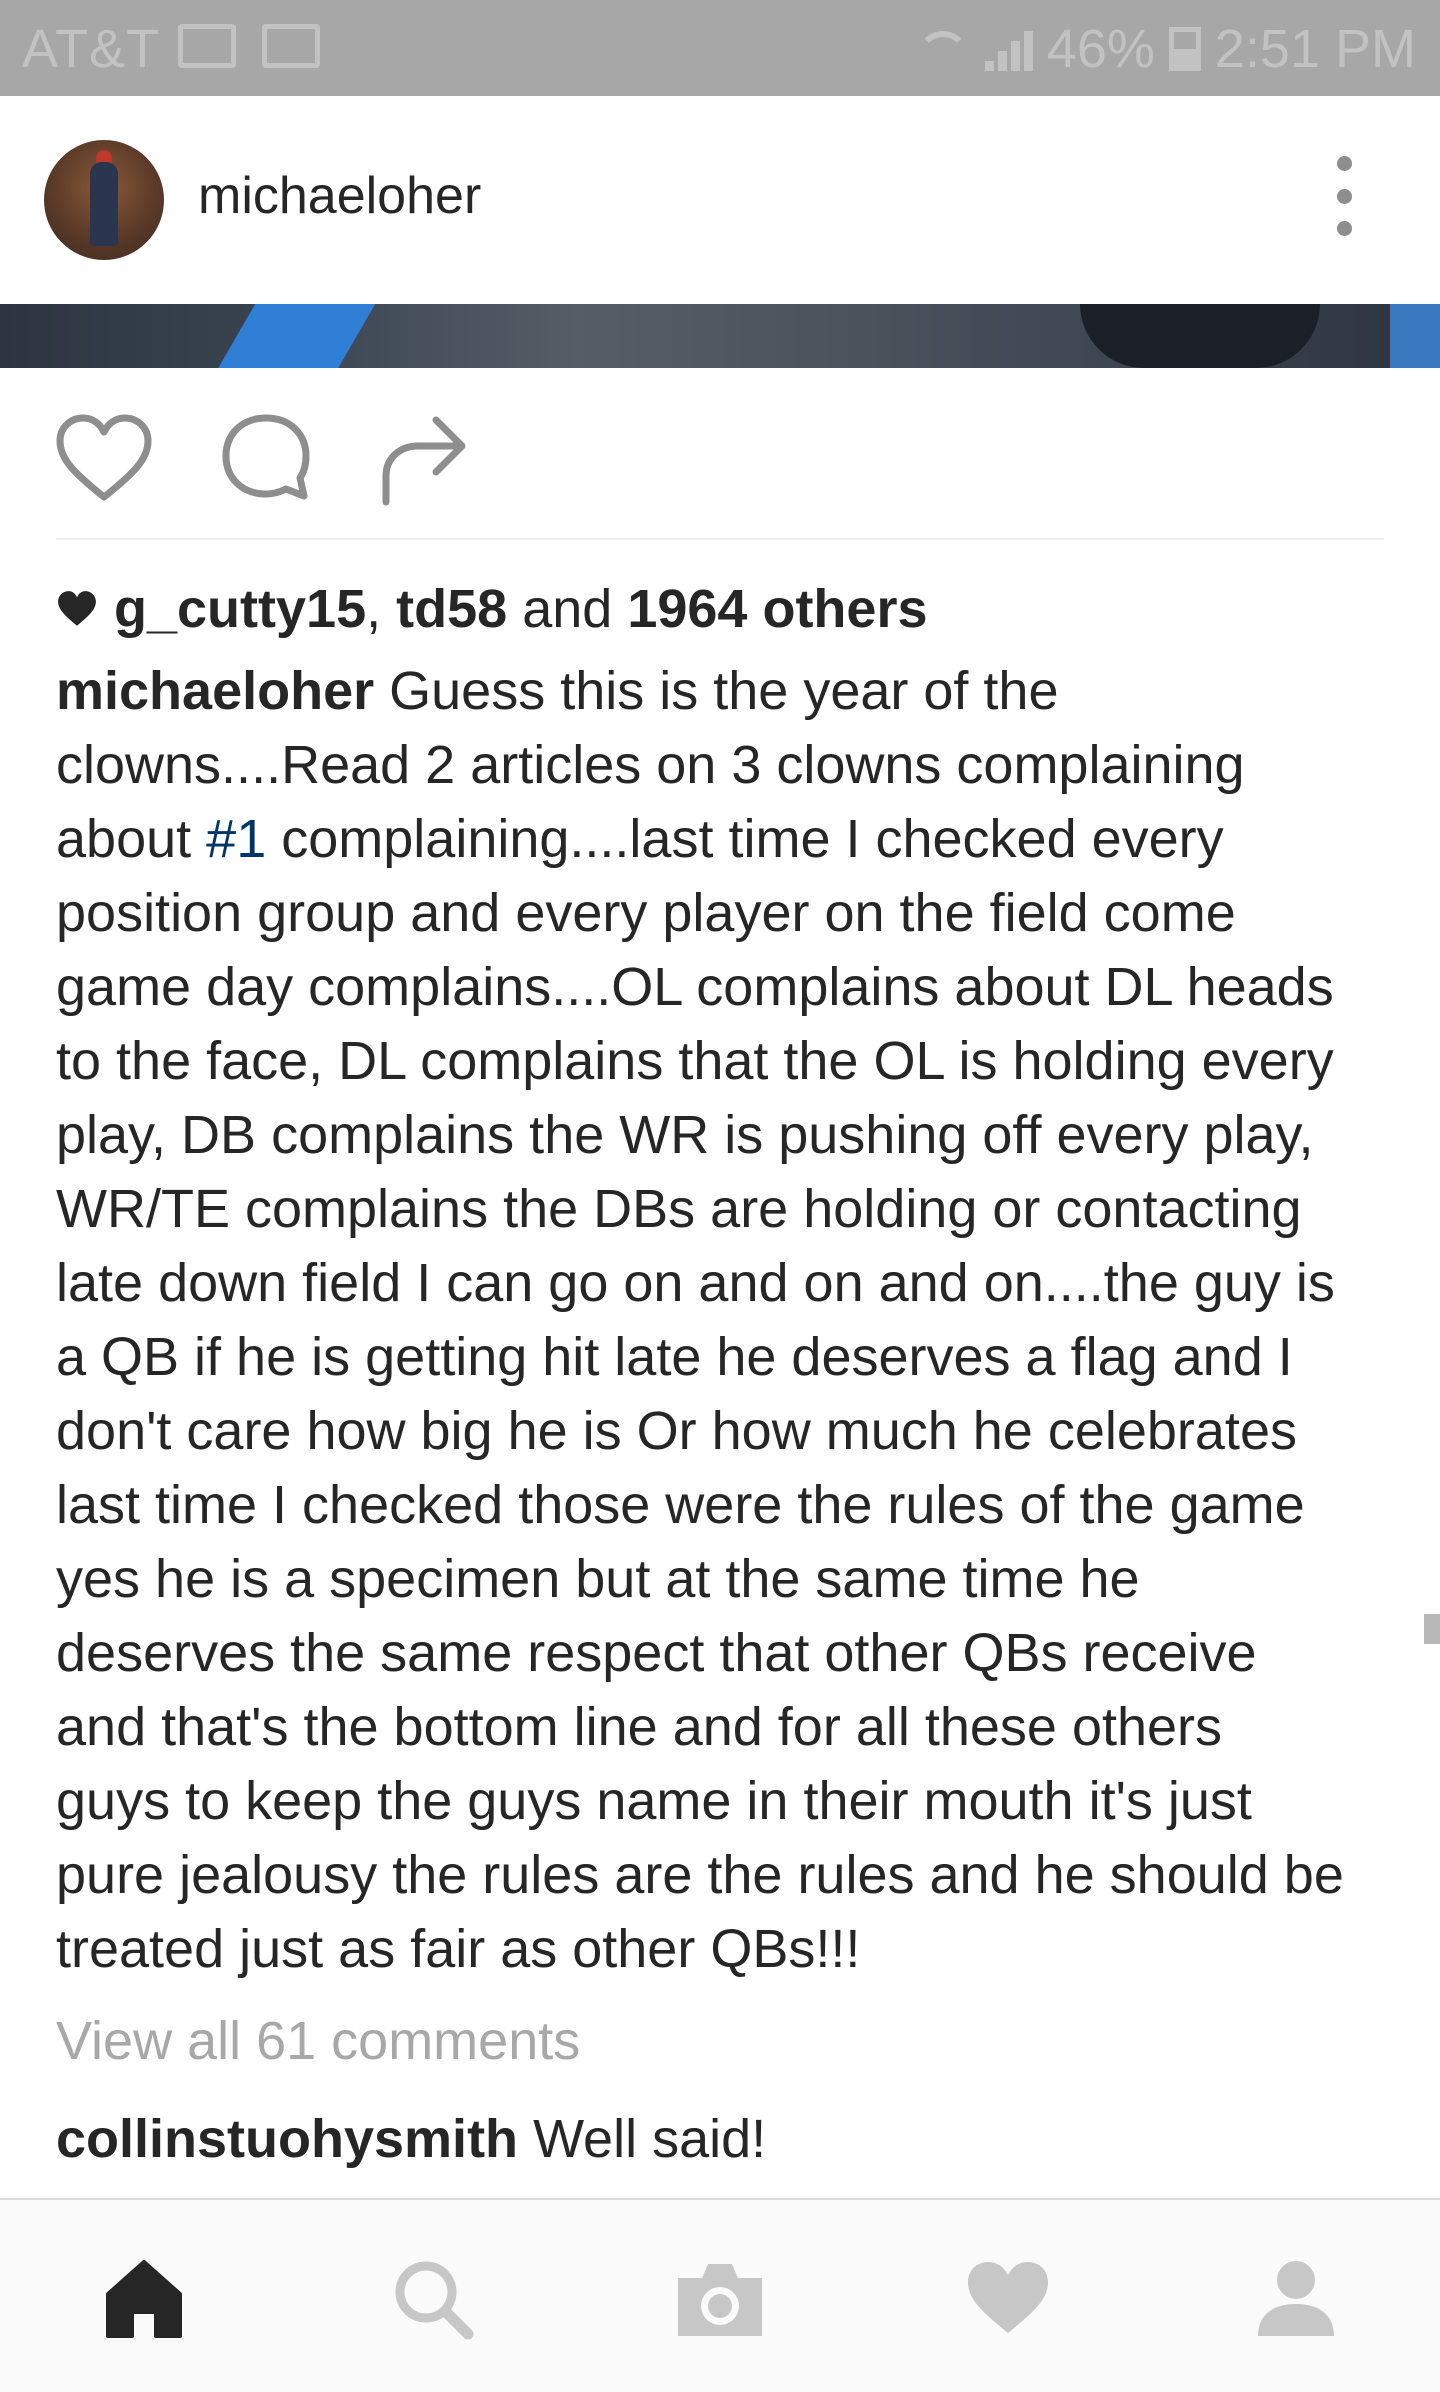 This screenshot has width=1440, height=2392. Describe the element at coordinates (1008, 2298) in the screenshot. I see `heart-icon` at that location.